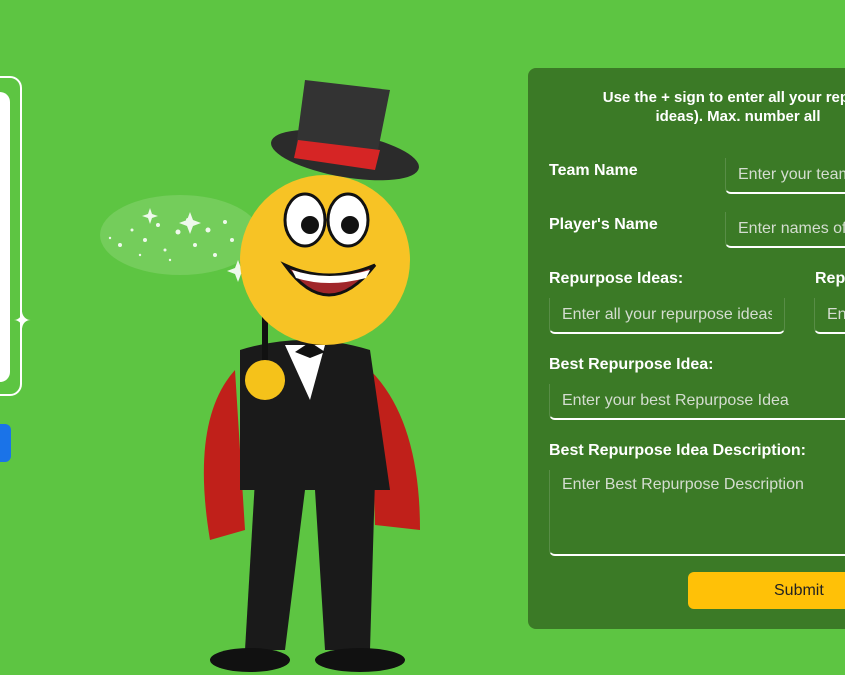  I want to click on best-idea-field, so click(697, 402).